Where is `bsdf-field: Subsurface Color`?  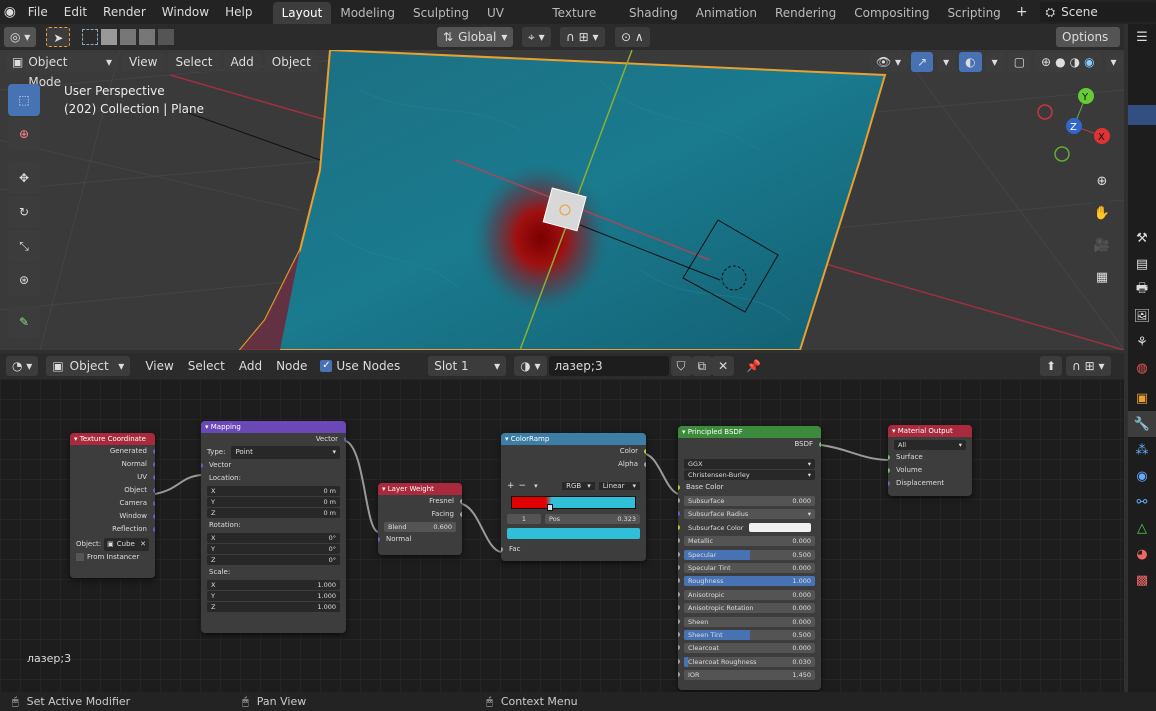
bsdf-field: Subsurface Color is located at coordinates (749, 527).